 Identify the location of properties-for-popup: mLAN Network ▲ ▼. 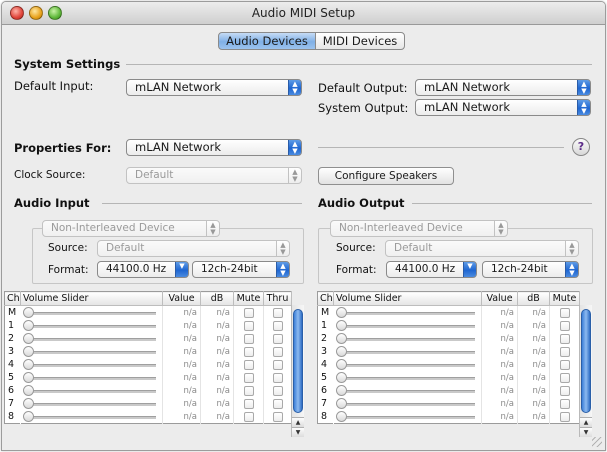
(214, 147).